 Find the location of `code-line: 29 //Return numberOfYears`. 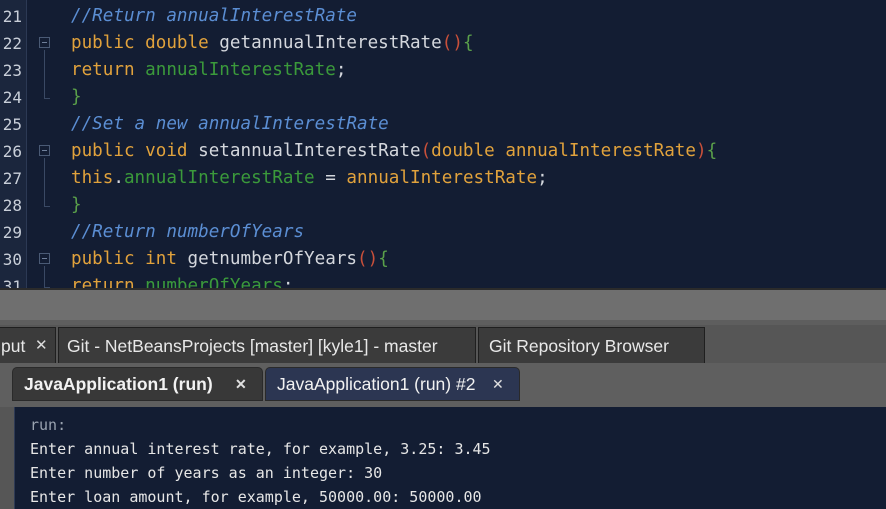

code-line: 29 //Return numberOfYears is located at coordinates (443, 232).